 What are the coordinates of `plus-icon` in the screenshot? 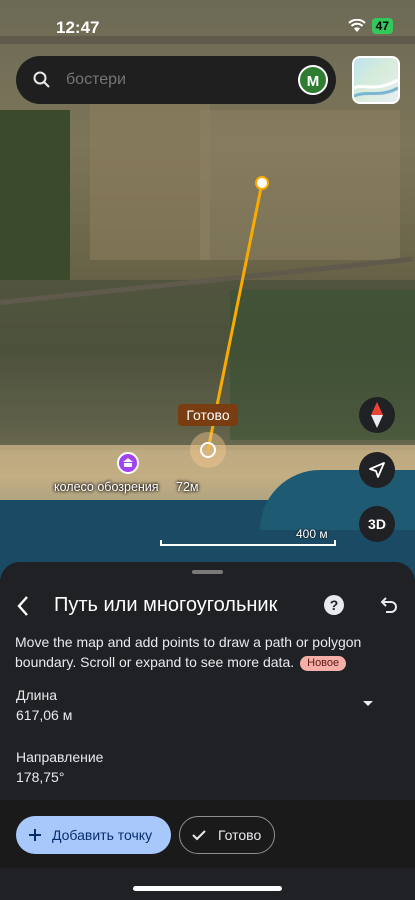 It's located at (35, 835).